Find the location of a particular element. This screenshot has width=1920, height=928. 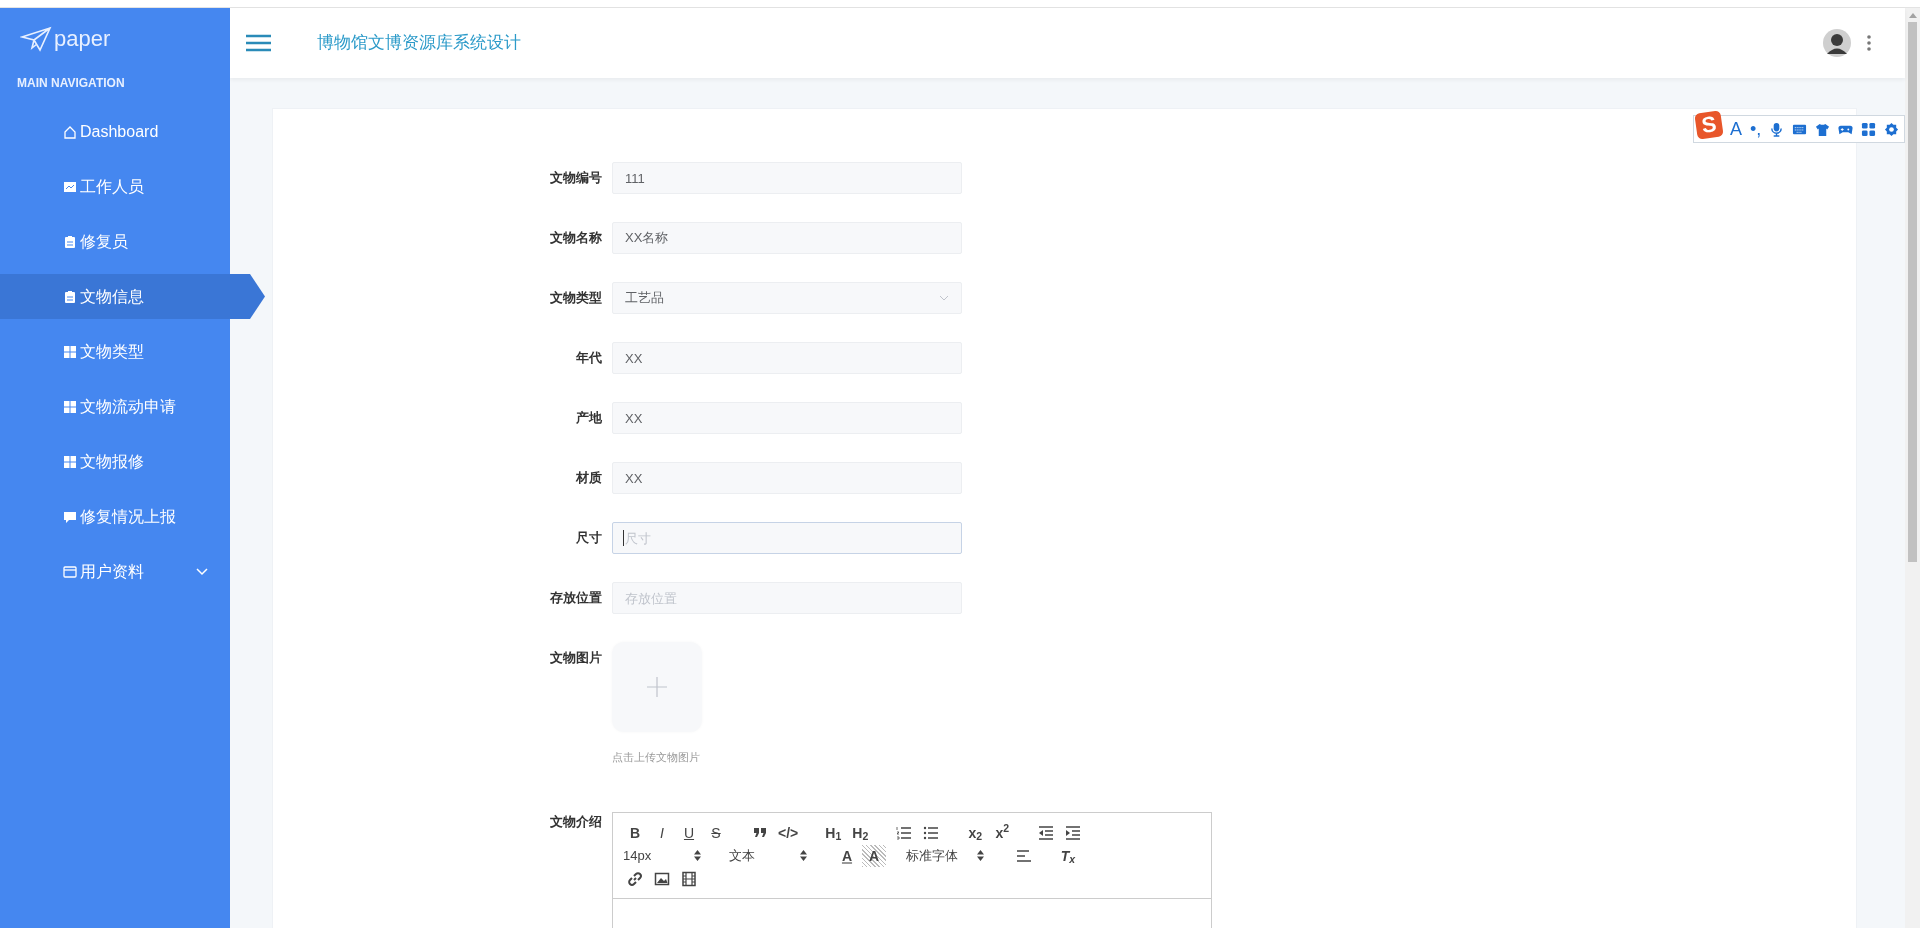

clear-format-button: T$_{x}$ is located at coordinates (1068, 855).